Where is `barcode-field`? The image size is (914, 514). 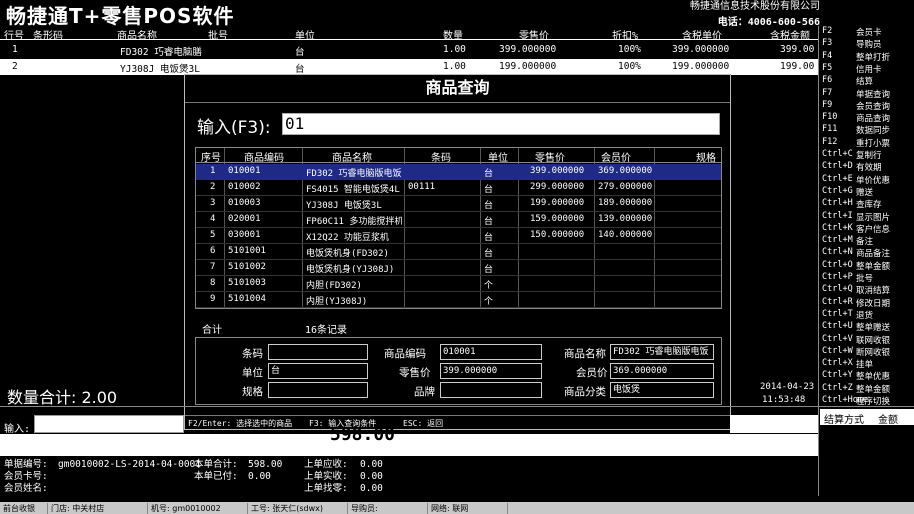 barcode-field is located at coordinates (318, 352).